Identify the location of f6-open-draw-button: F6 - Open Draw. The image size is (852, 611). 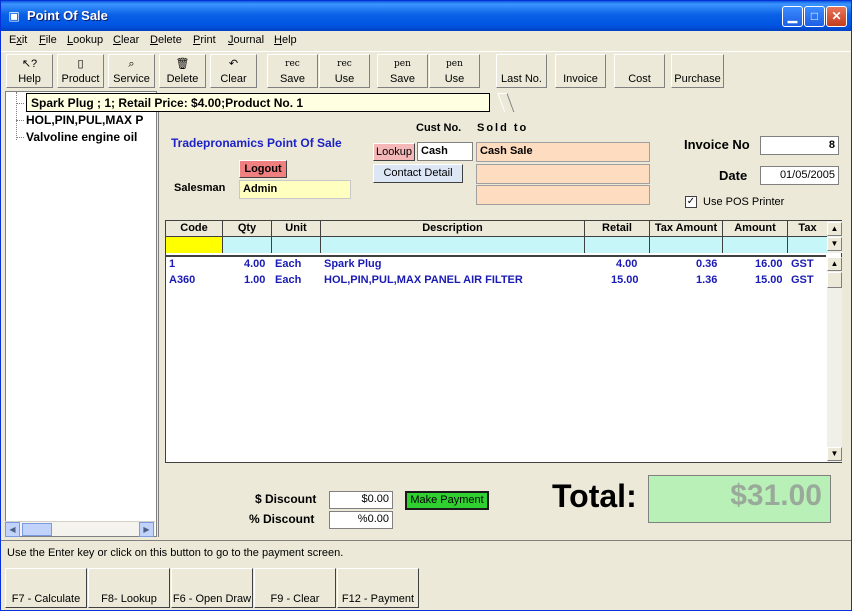
(212, 588).